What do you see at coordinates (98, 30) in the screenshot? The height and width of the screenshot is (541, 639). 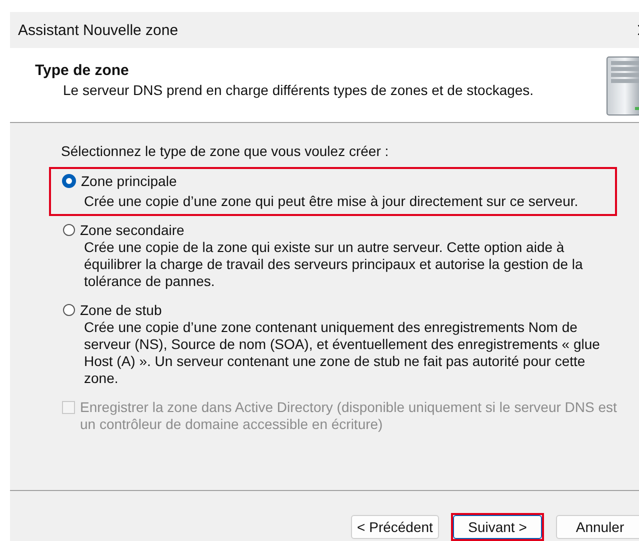 I see `window-title: Assistant Nouvelle zone` at bounding box center [98, 30].